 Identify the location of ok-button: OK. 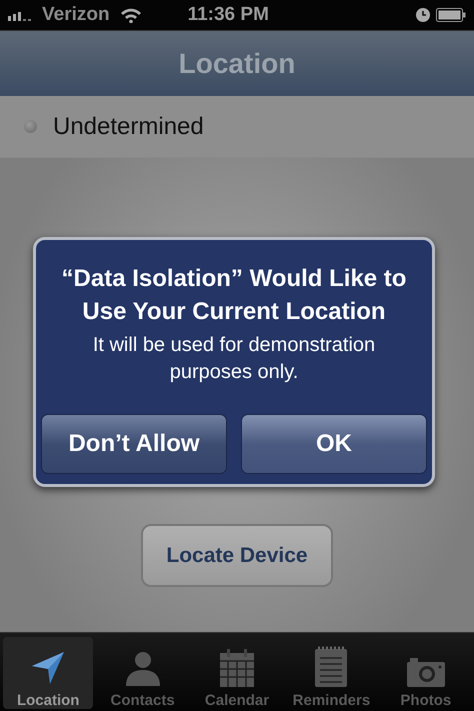
(334, 444).